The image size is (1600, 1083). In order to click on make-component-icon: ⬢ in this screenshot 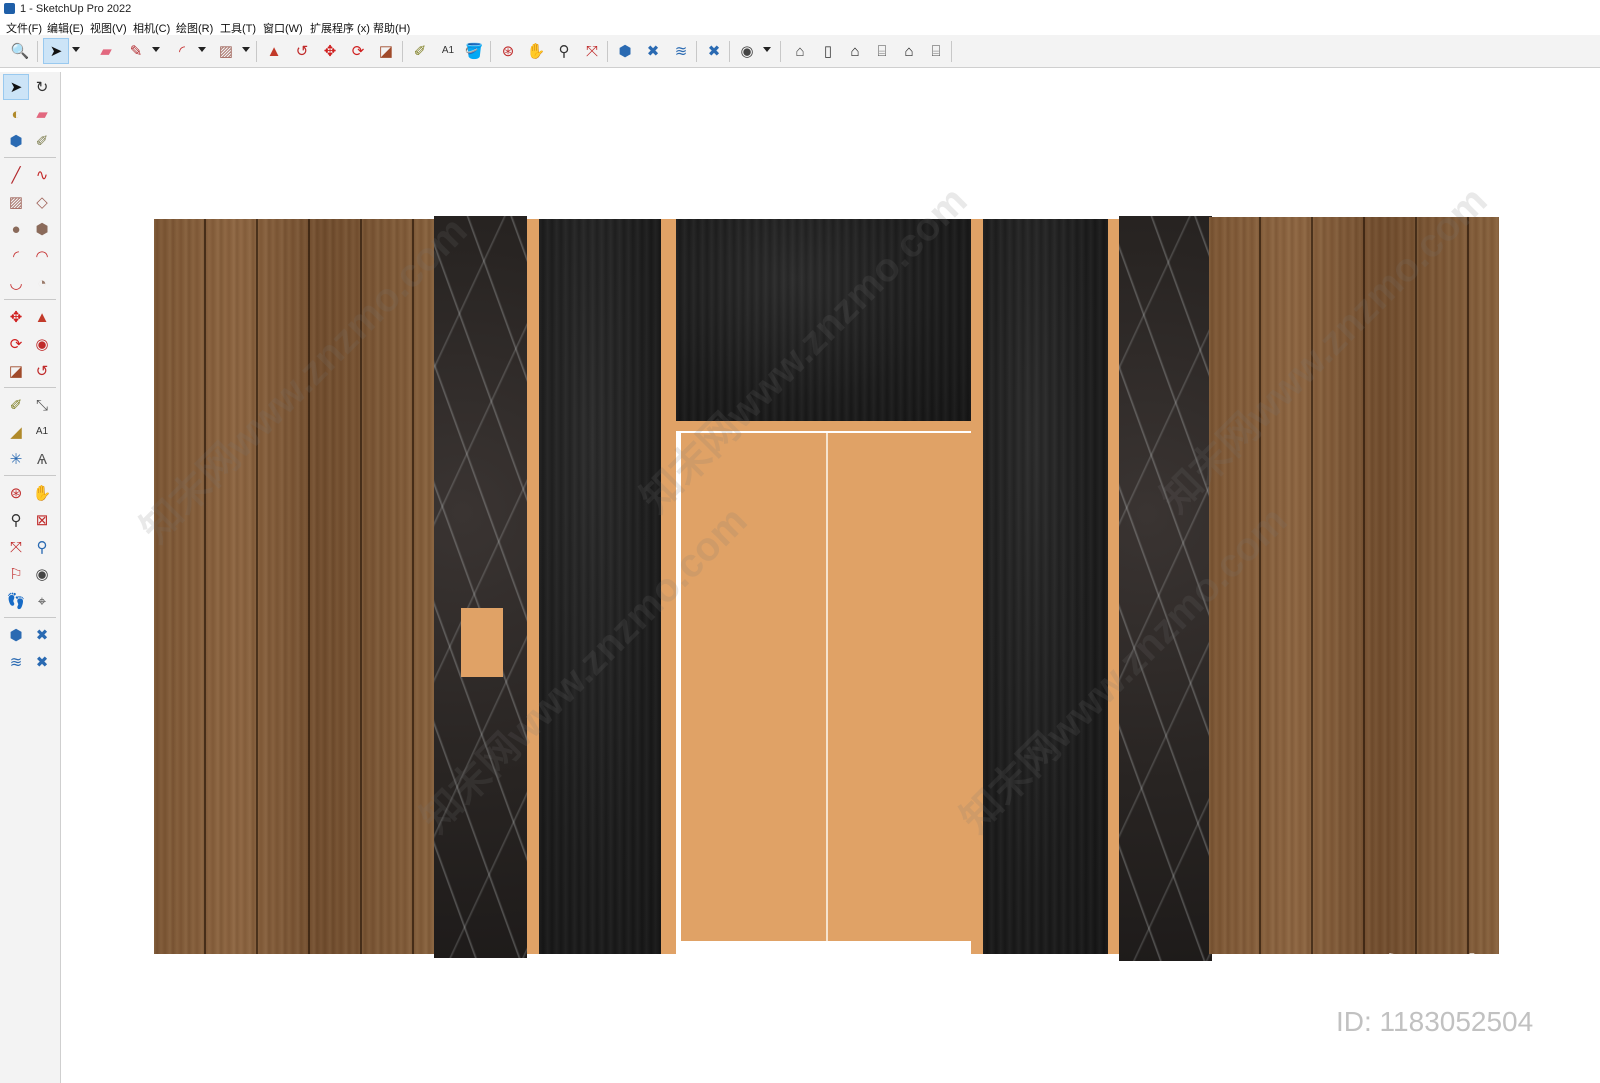, I will do `click(16, 141)`.